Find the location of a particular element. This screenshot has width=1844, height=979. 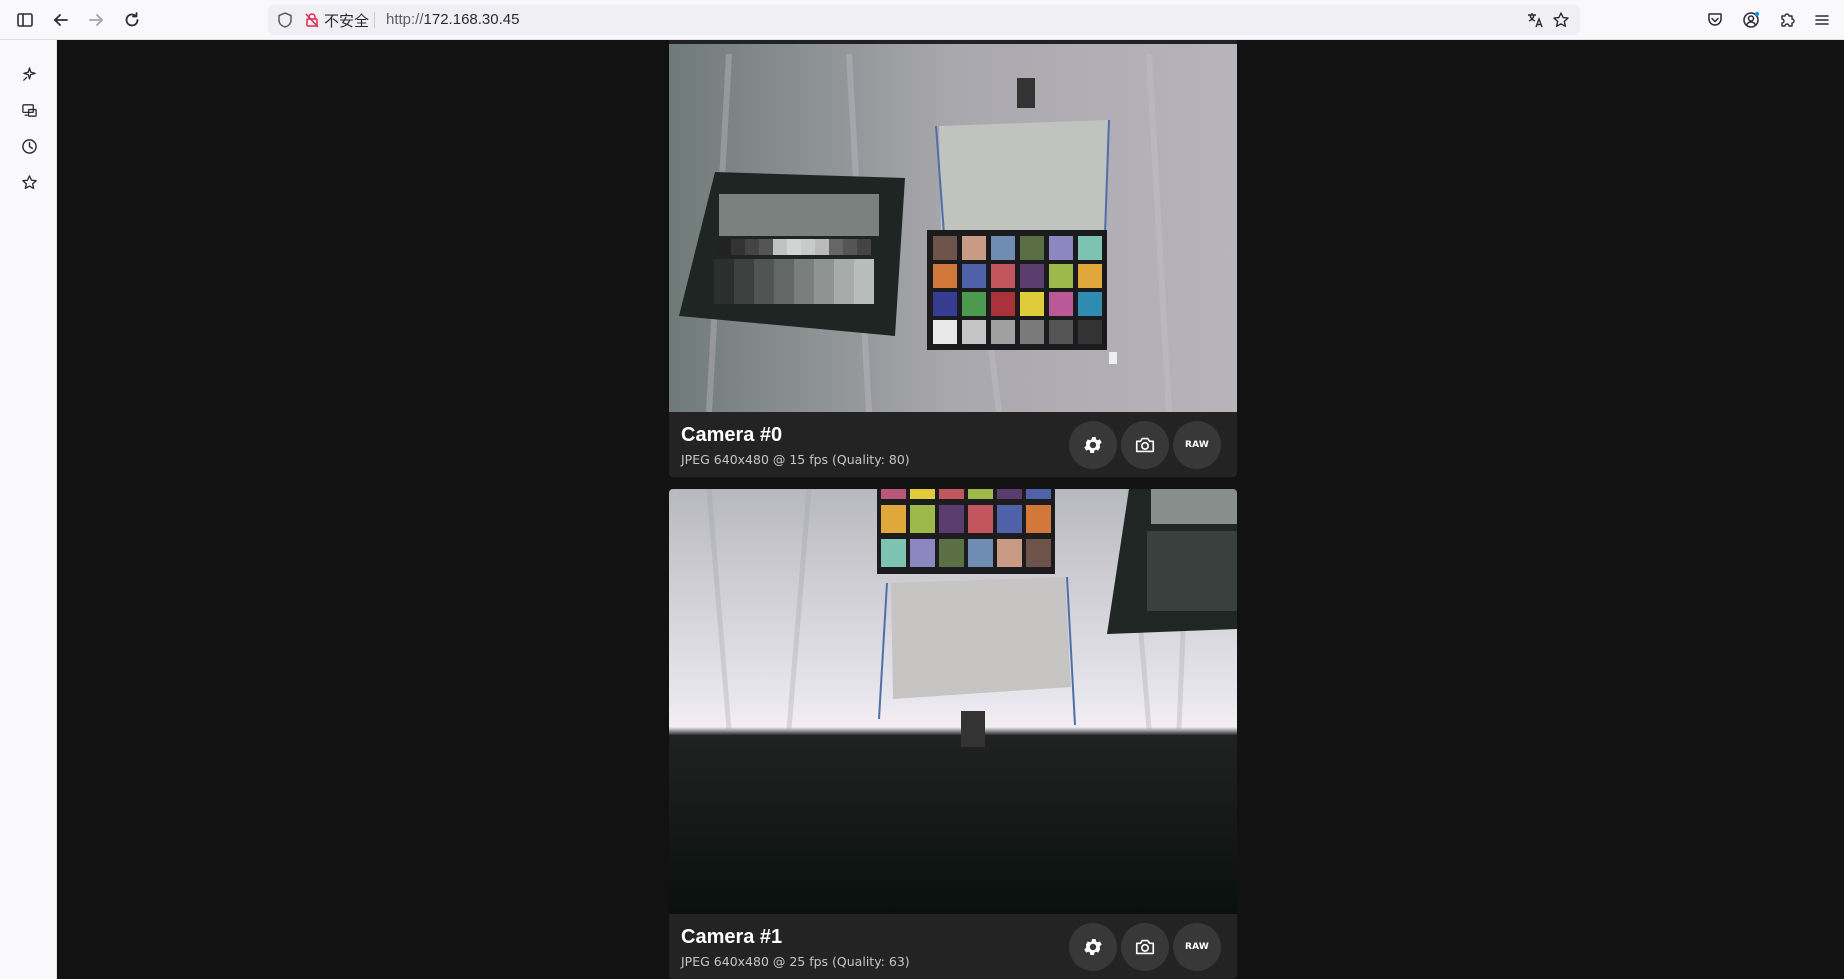

forward-icon is located at coordinates (96, 20).